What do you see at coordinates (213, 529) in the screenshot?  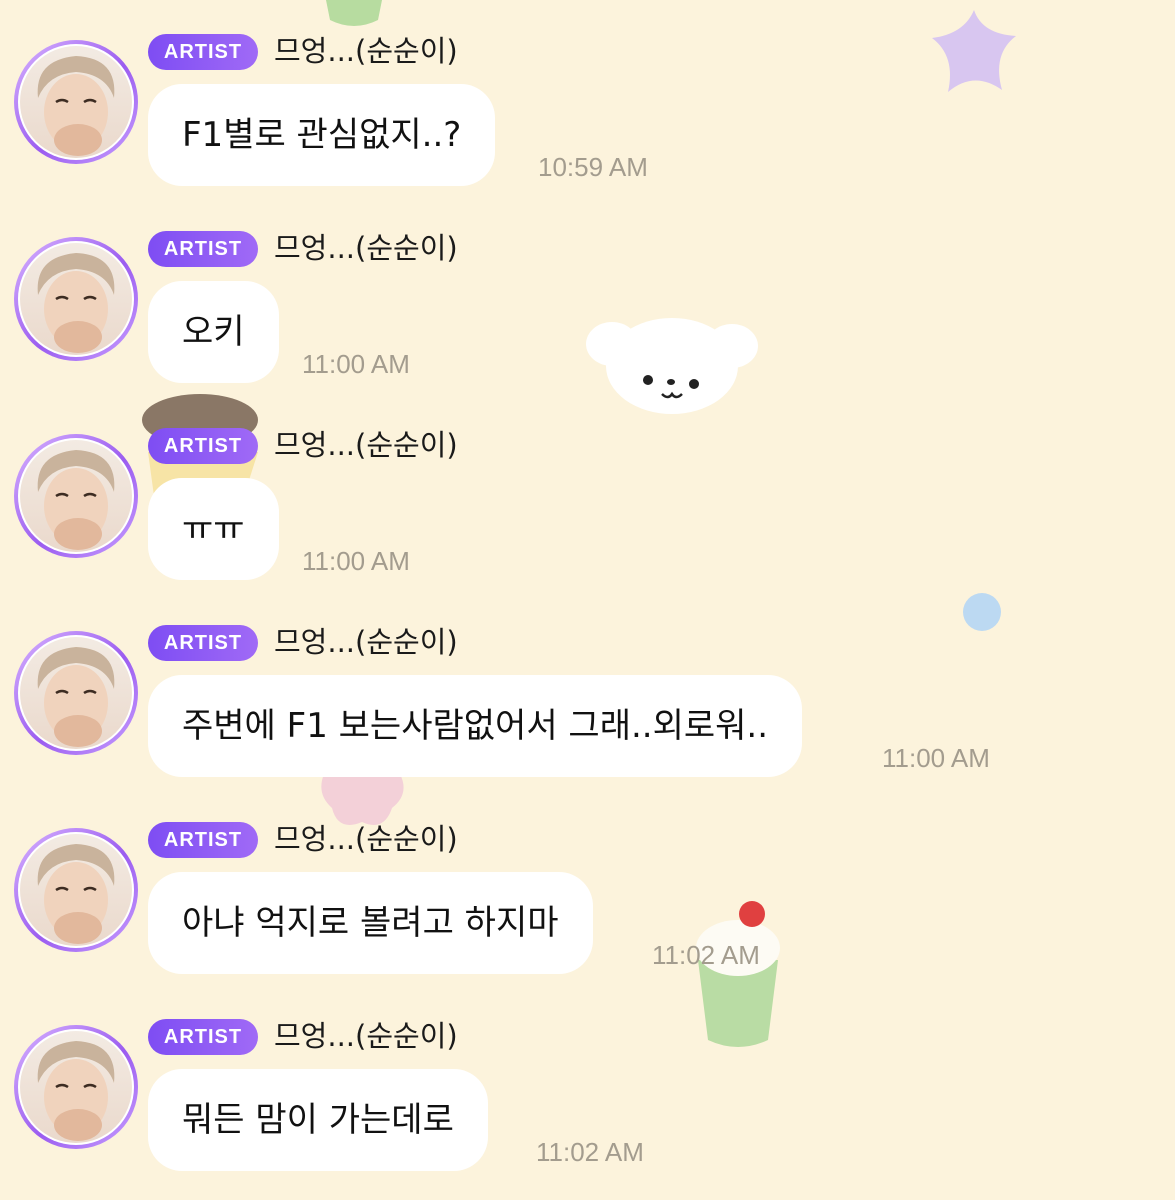 I see `message-bubble: ㅠㅠ` at bounding box center [213, 529].